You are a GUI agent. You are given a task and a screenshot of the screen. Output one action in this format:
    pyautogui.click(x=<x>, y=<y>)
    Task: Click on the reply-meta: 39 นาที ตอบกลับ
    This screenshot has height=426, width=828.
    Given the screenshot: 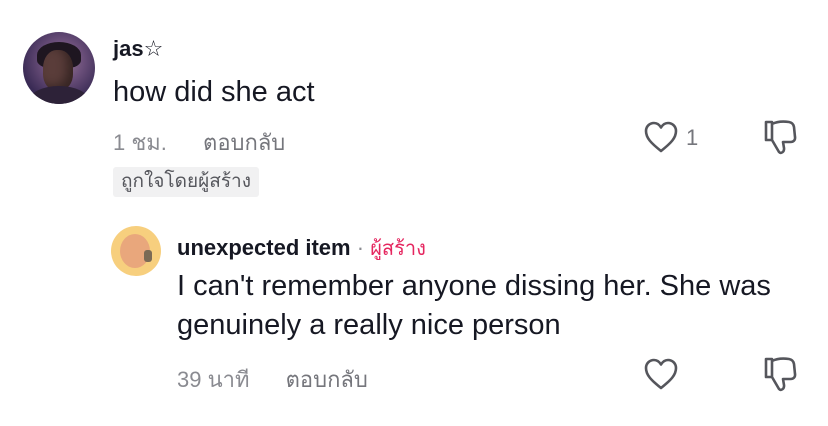 What is the action you would take?
    pyautogui.click(x=272, y=379)
    